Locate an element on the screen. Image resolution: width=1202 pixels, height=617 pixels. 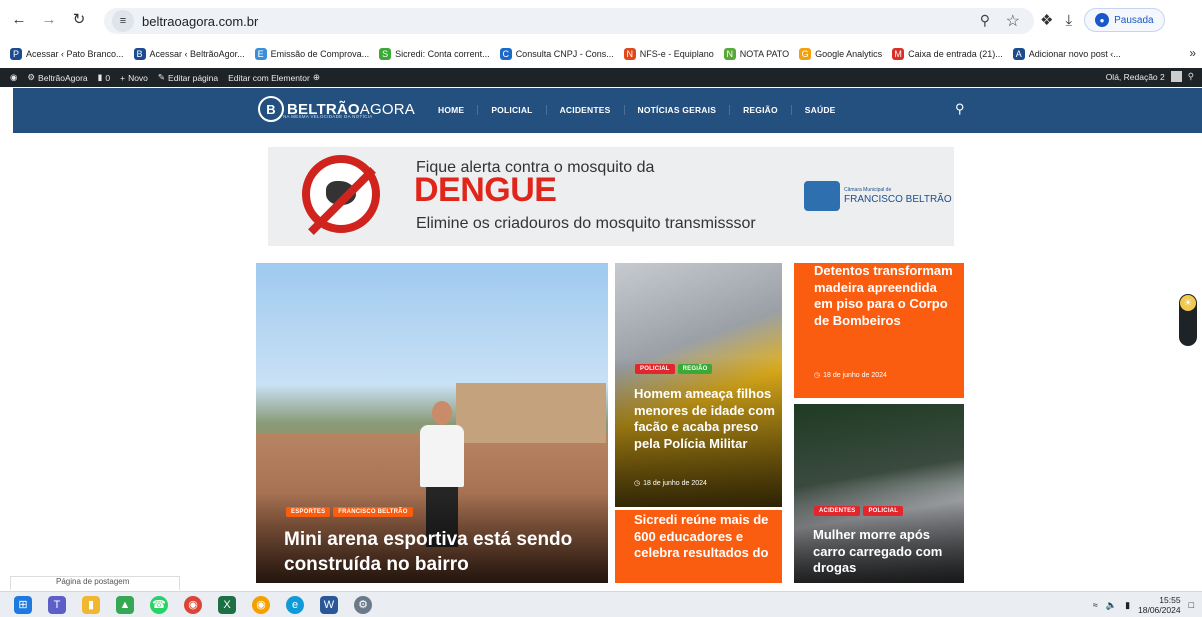
category-tag: FRANCISCO BELTRÃO is located at coordinates (373, 512).